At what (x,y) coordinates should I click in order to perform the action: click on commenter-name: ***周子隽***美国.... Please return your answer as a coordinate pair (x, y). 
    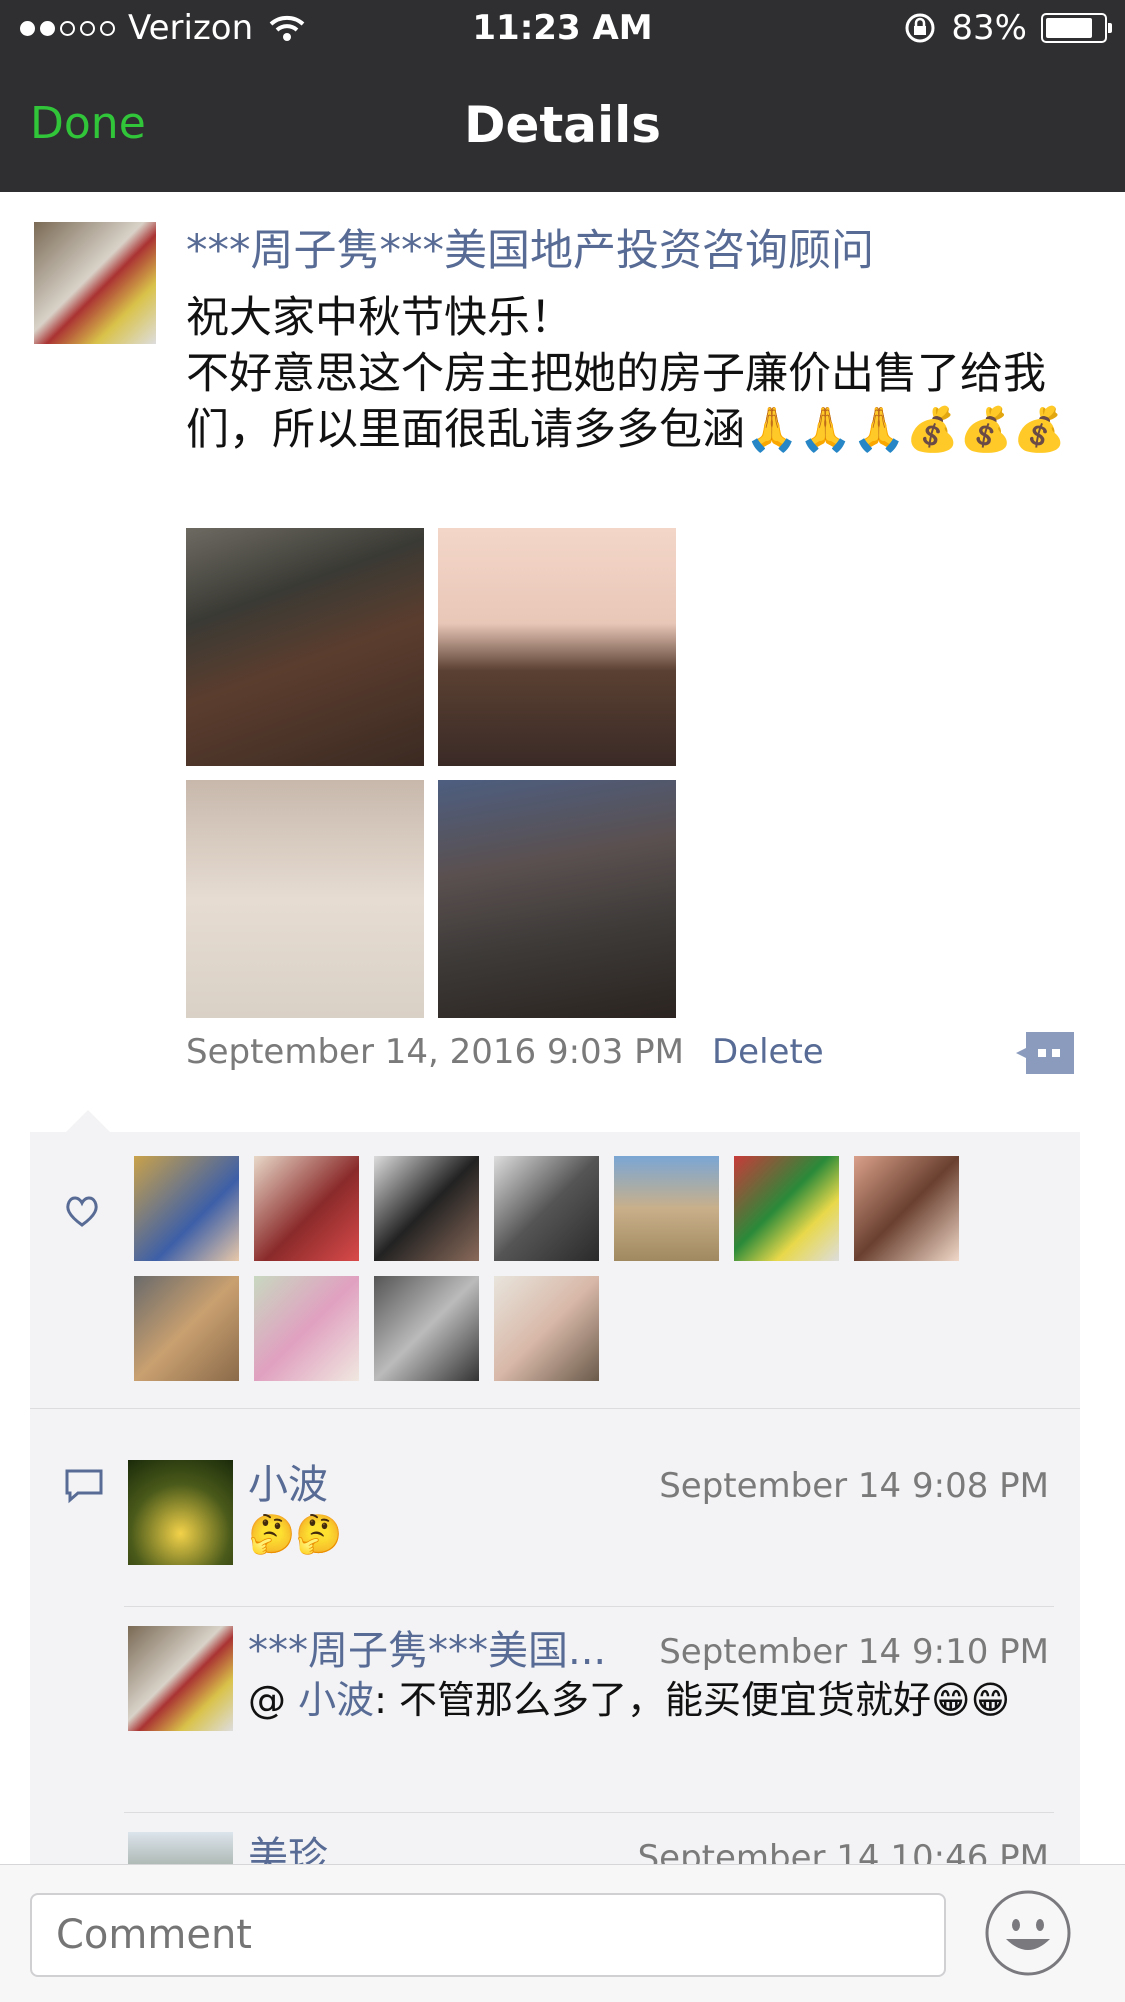
    Looking at the image, I should click on (427, 1647).